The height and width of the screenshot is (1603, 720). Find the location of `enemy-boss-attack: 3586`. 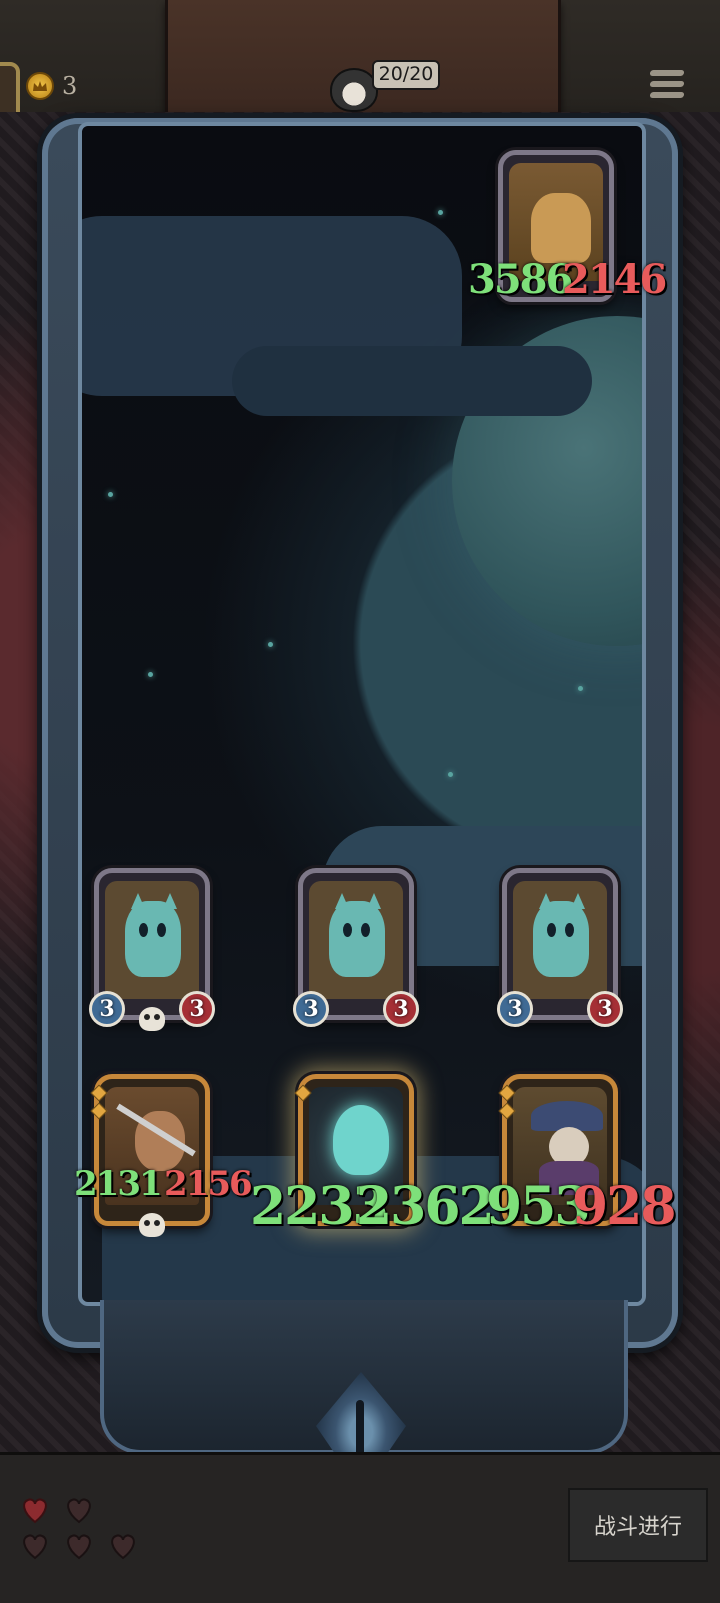

enemy-boss-attack: 3586 is located at coordinates (520, 279).